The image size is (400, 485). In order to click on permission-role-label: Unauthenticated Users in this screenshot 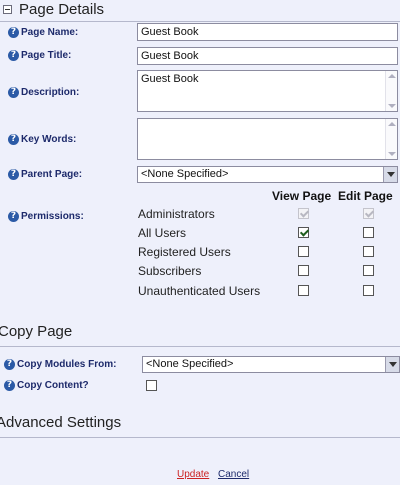, I will do `click(199, 291)`.